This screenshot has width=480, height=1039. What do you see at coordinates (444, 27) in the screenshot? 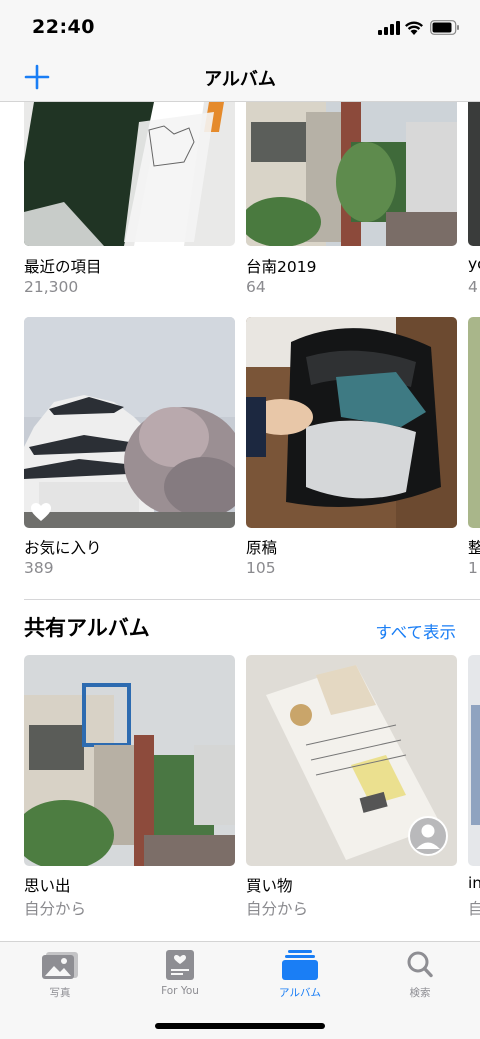
I see `battery-icon` at bounding box center [444, 27].